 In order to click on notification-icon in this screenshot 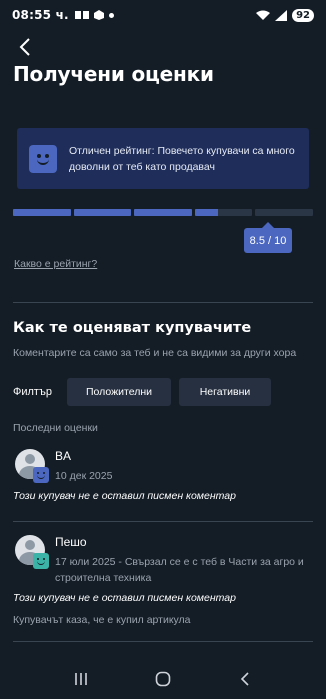, I will do `click(81, 15)`.